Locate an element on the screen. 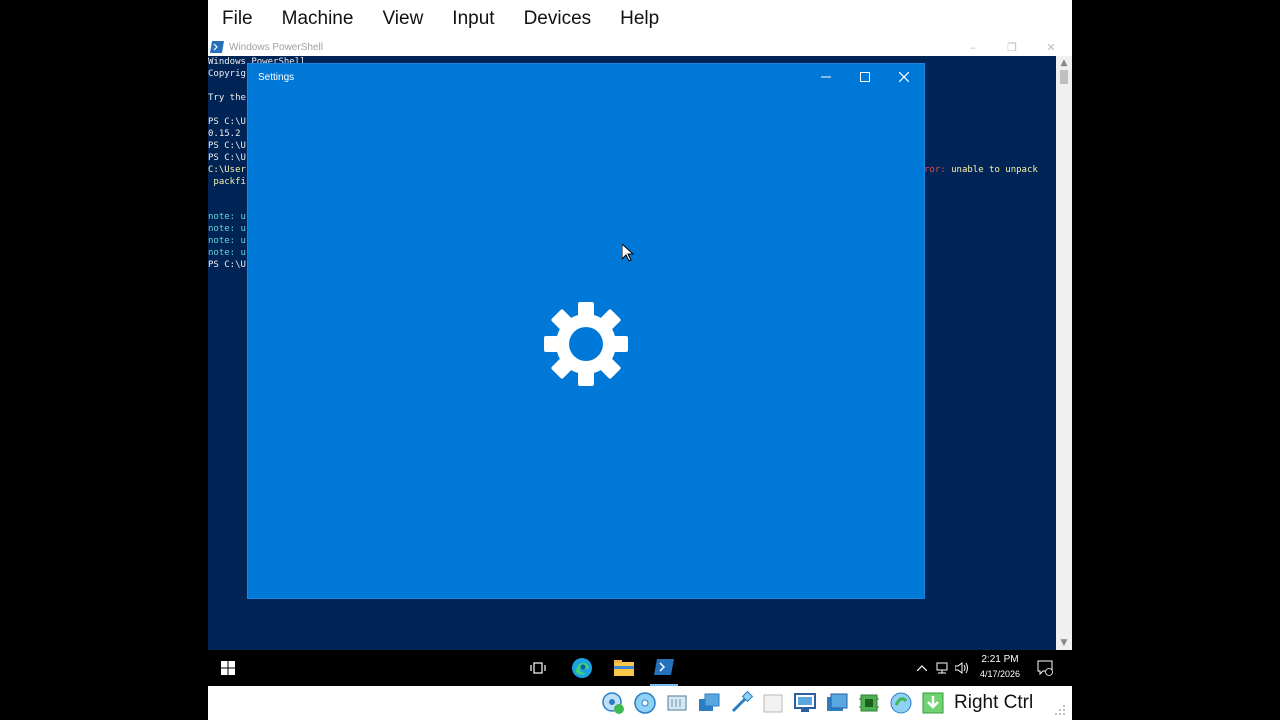 The height and width of the screenshot is (720, 1280). network-icon is located at coordinates (942, 668).